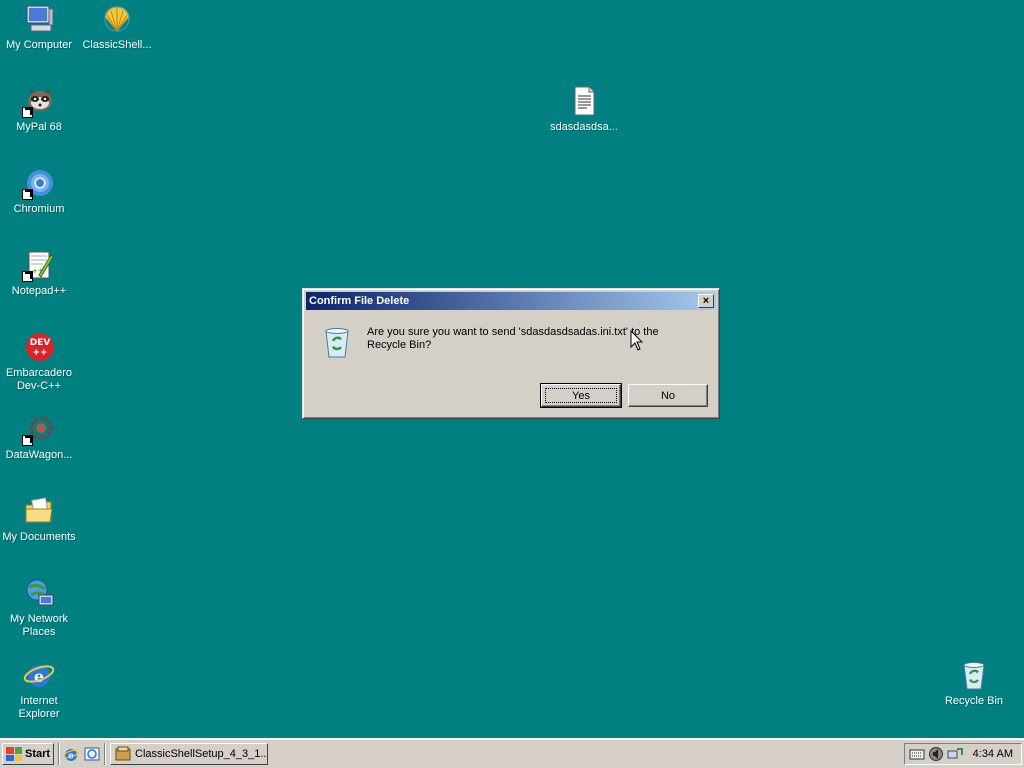 This screenshot has width=1024, height=768. I want to click on raccoon-icon, so click(39, 101).